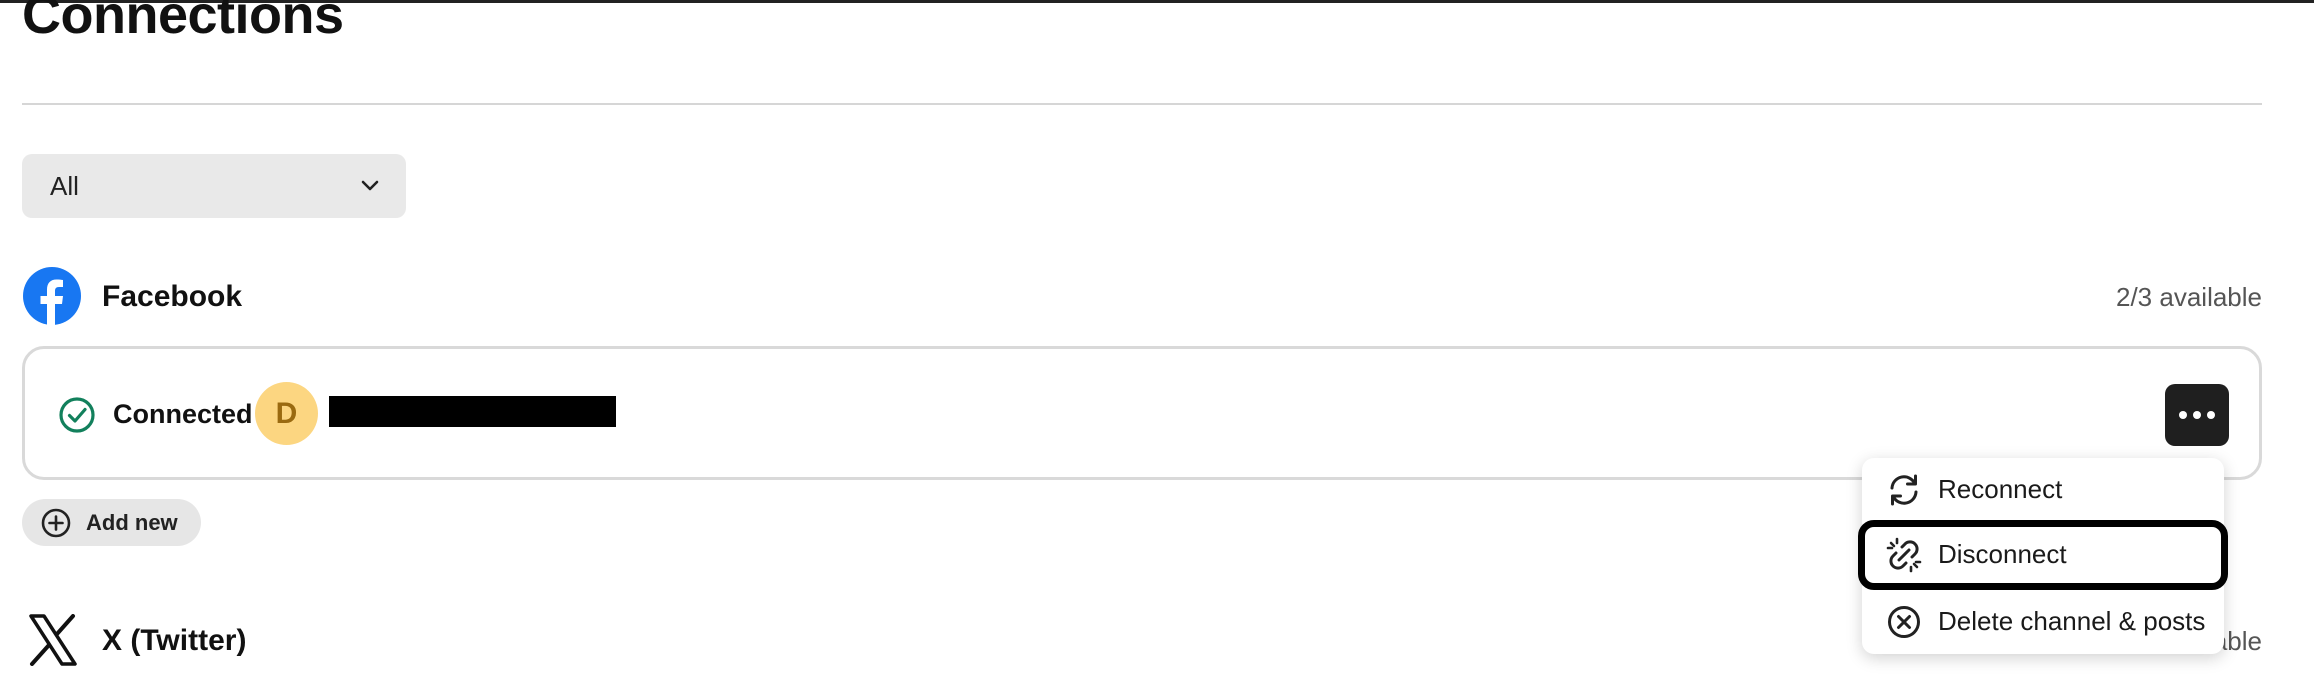 This screenshot has height=686, width=2314. Describe the element at coordinates (370, 185) in the screenshot. I see `chevron-down-icon` at that location.